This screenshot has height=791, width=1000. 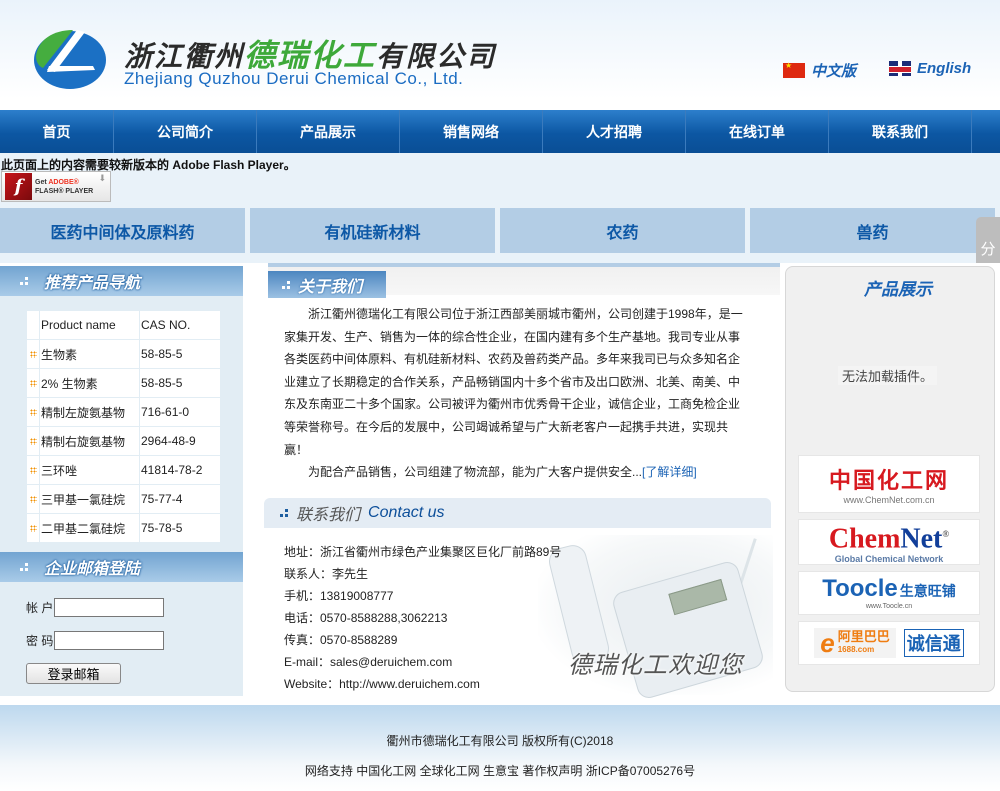 What do you see at coordinates (366, 618) in the screenshot?
I see `contact-phone: 电话：0570-8588288,3062213` at bounding box center [366, 618].